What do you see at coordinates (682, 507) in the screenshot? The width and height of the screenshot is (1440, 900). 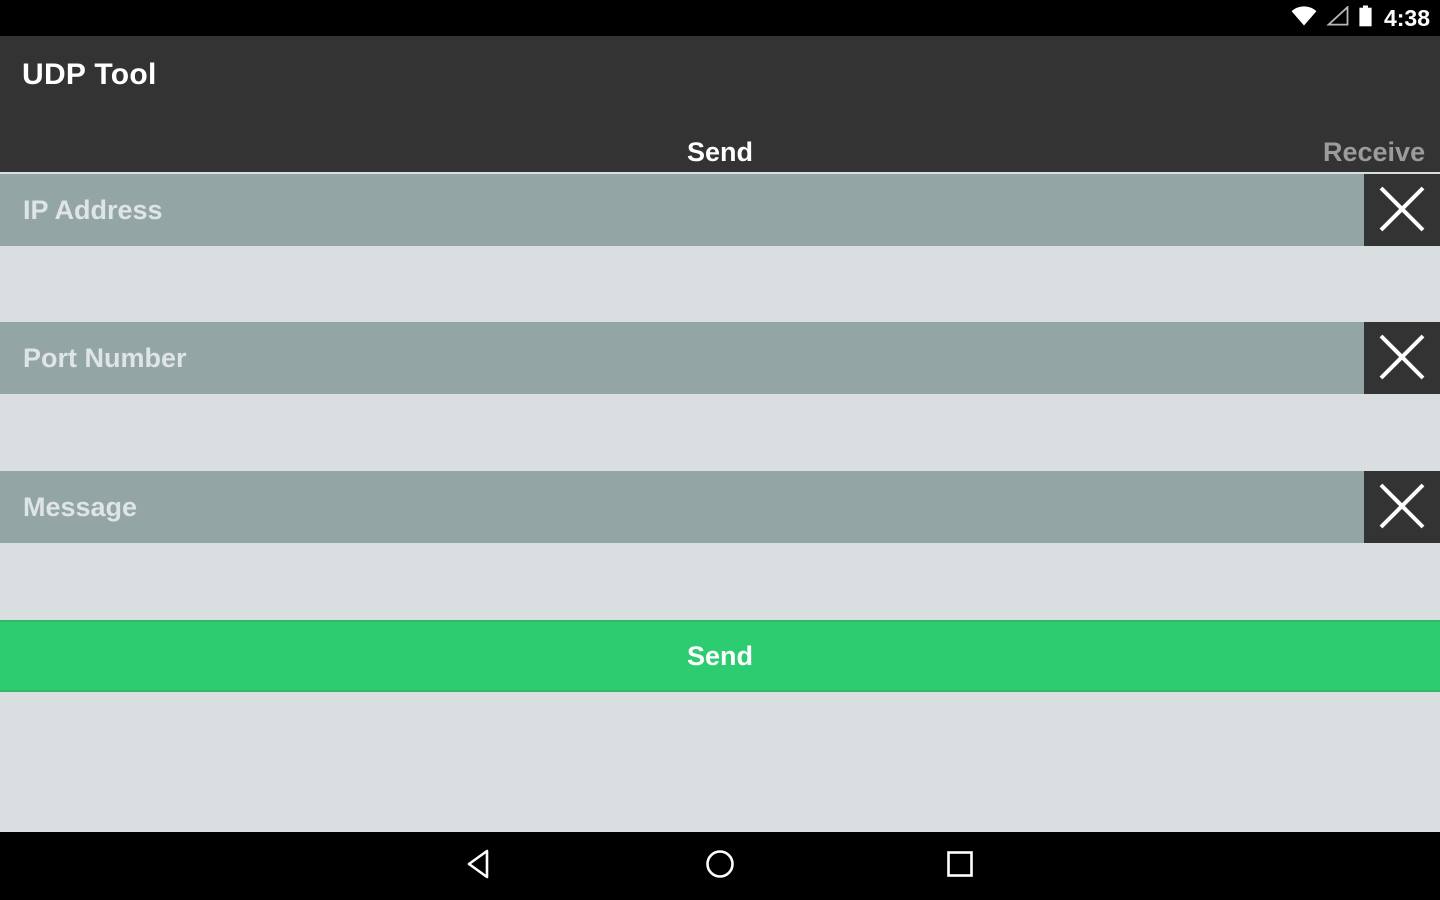 I see `message-input` at bounding box center [682, 507].